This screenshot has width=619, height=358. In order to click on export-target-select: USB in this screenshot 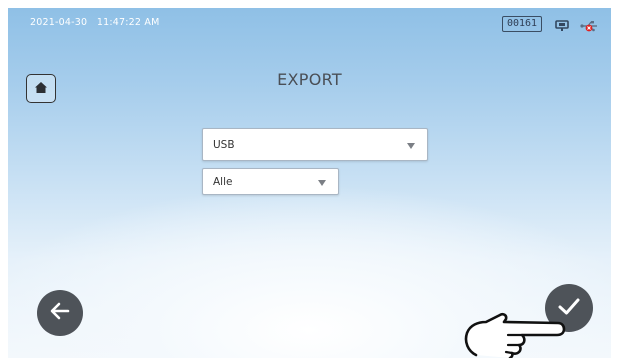, I will do `click(315, 144)`.